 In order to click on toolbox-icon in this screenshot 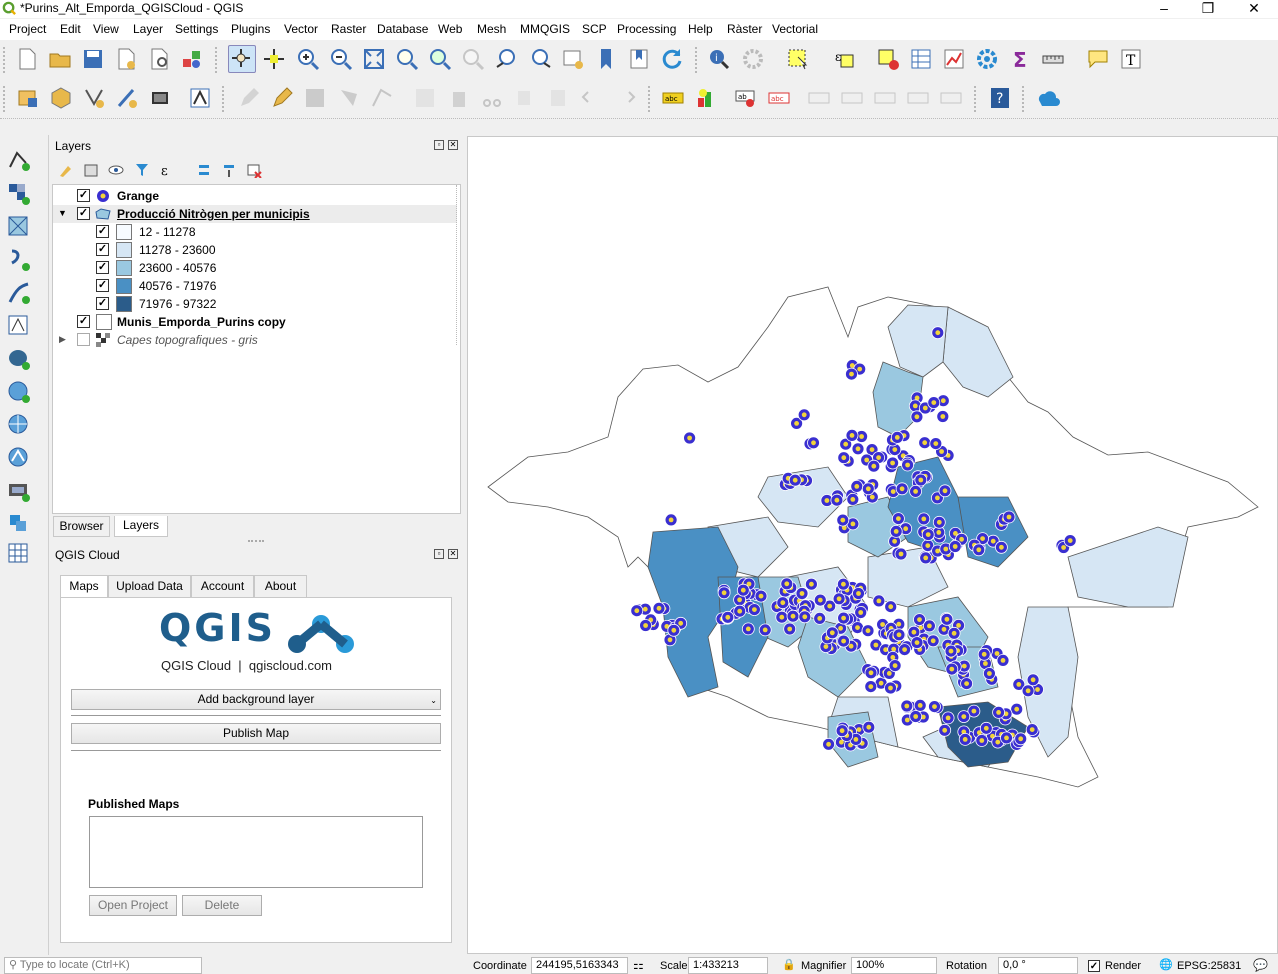, I will do `click(987, 59)`.